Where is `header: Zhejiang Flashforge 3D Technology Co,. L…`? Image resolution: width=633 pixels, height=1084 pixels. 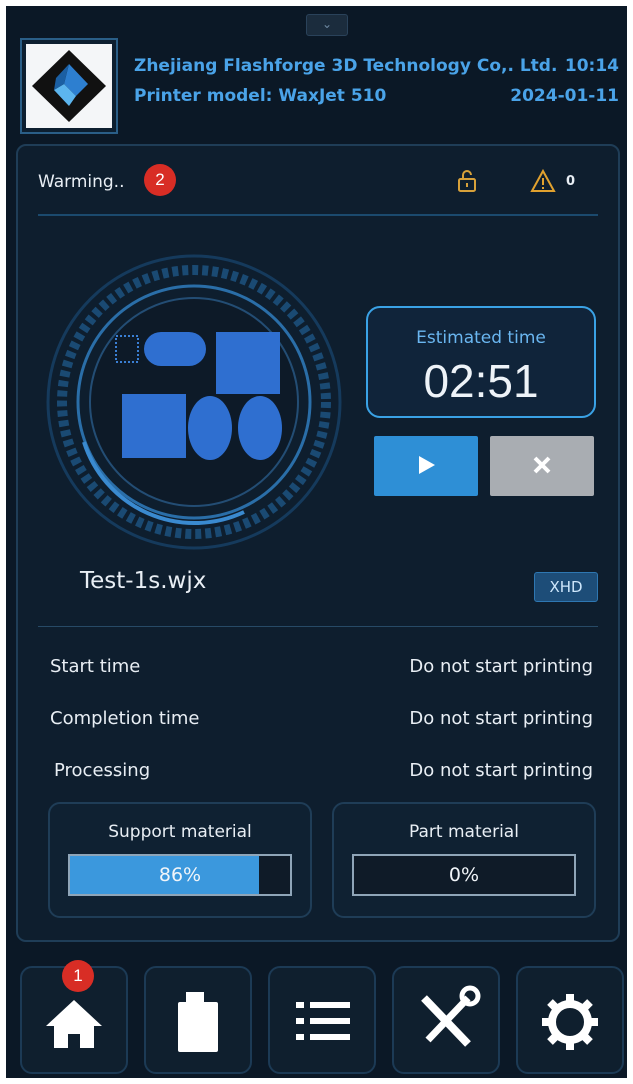
header: Zhejiang Flashforge 3D Technology Co,. L… is located at coordinates (316, 82).